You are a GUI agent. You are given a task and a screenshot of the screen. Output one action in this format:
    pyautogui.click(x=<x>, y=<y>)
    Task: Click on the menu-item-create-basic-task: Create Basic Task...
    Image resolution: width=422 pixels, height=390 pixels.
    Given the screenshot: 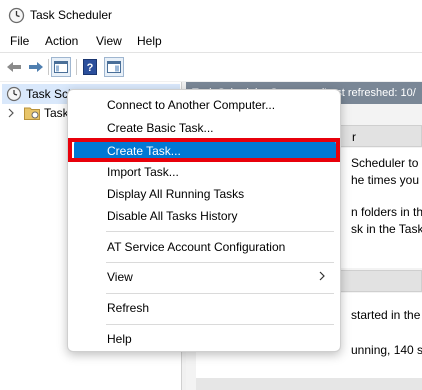 What is the action you would take?
    pyautogui.click(x=205, y=128)
    